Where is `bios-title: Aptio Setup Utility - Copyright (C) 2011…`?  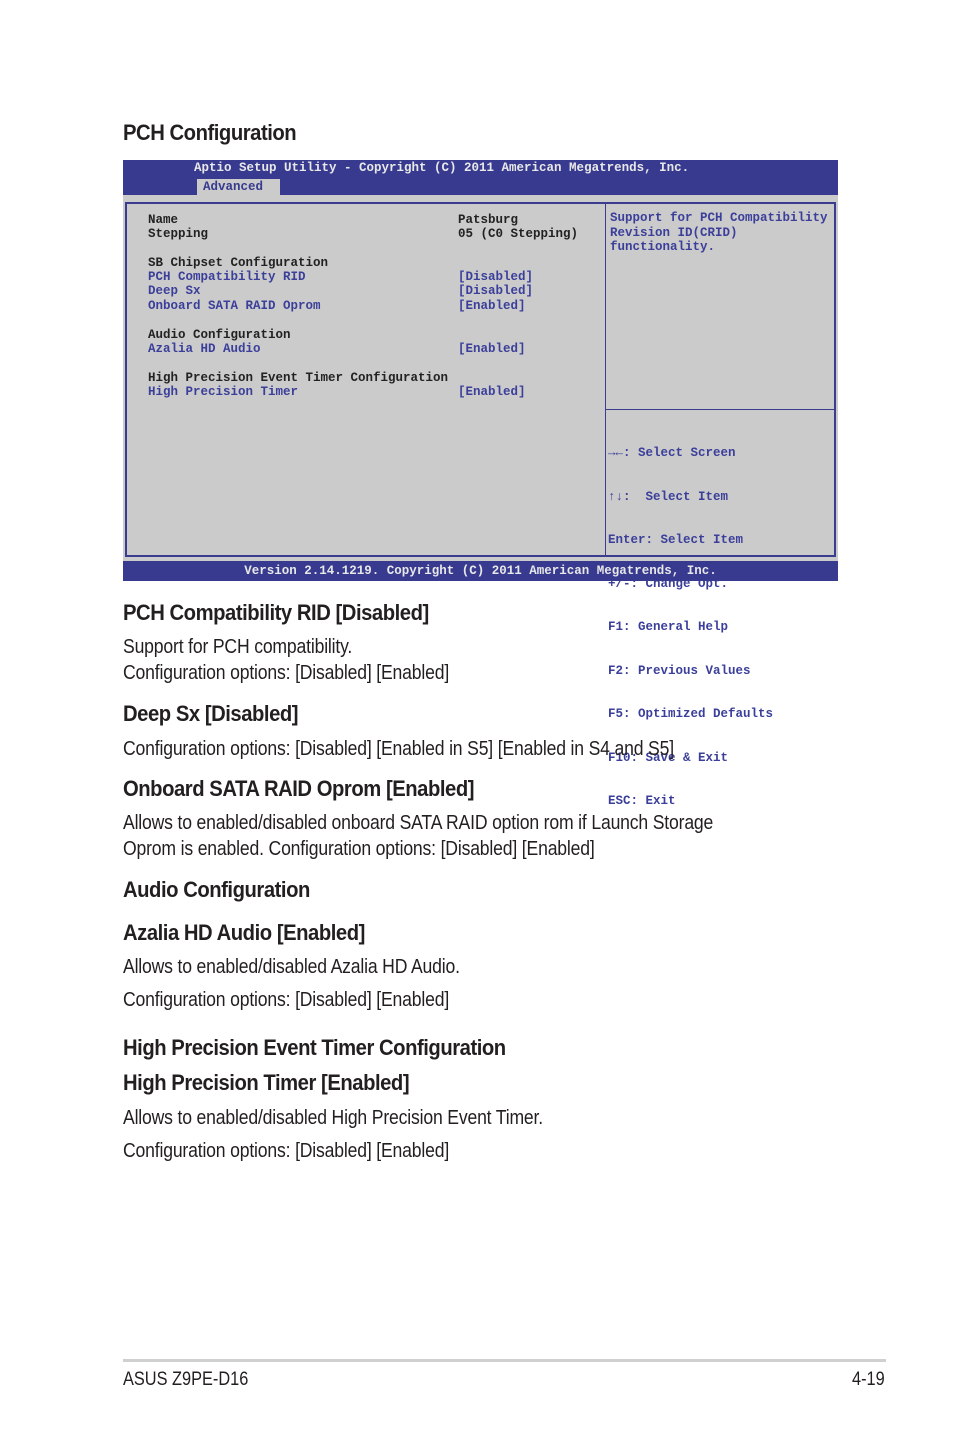 bios-title: Aptio Setup Utility - Copyright (C) 2011… is located at coordinates (442, 168).